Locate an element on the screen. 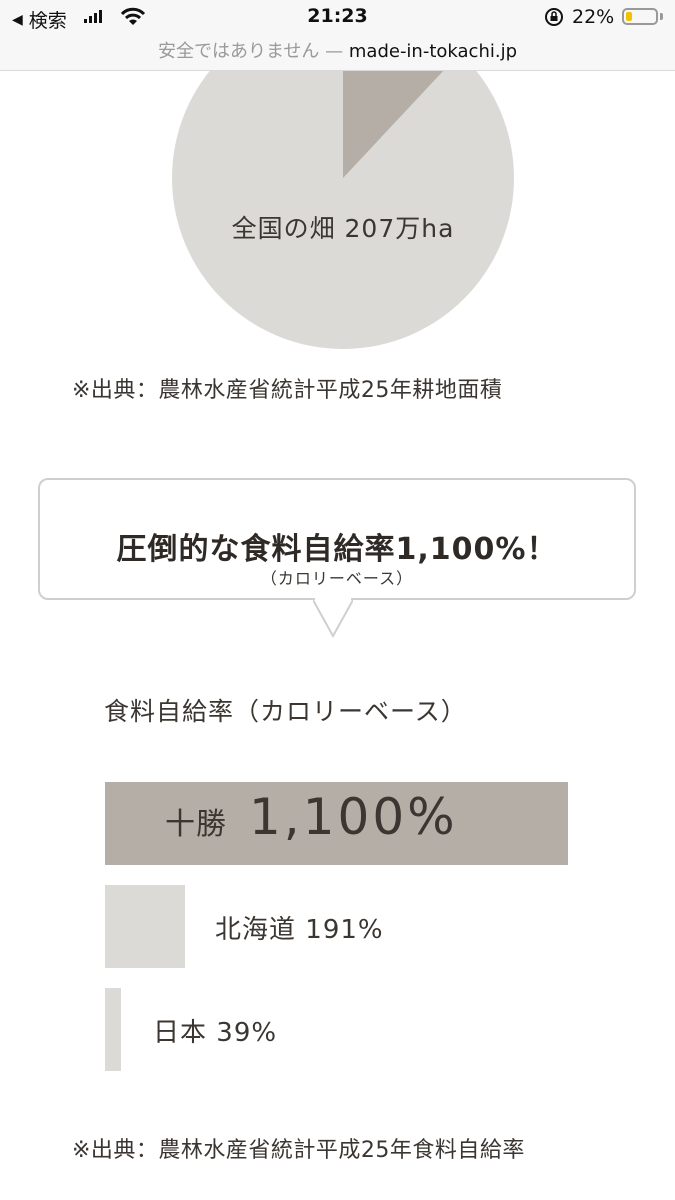  source-note-farmland: ※出典：農林水産省統計平成25年耕地面積 is located at coordinates (287, 390).